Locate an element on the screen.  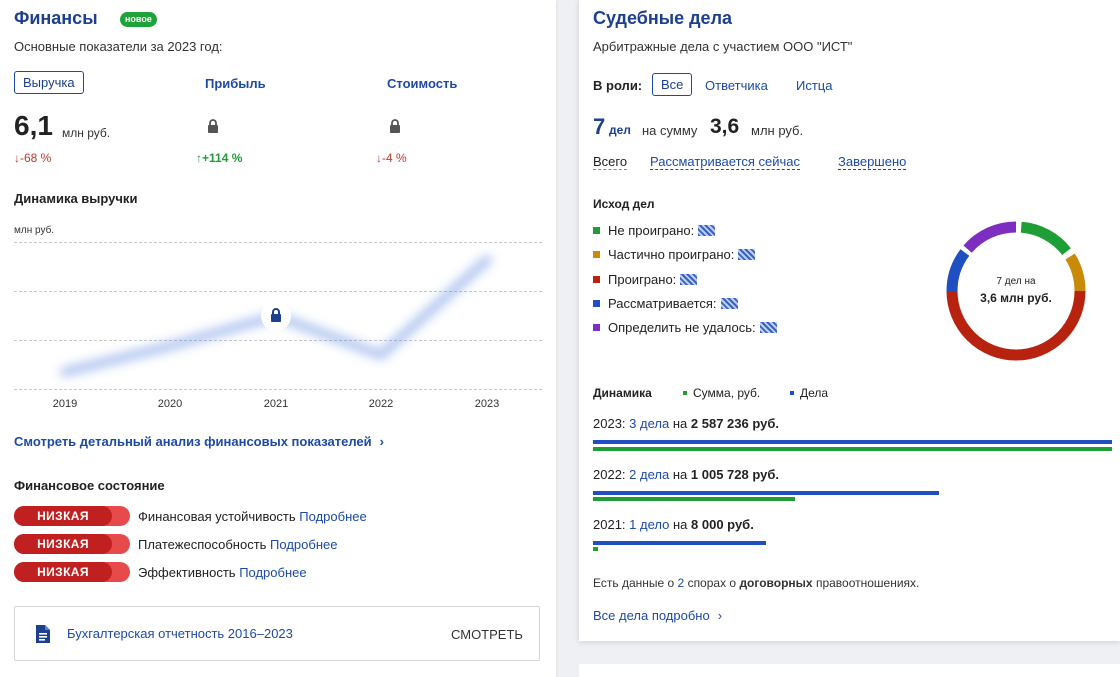
chart-title: Динамика выручки is located at coordinates (76, 198).